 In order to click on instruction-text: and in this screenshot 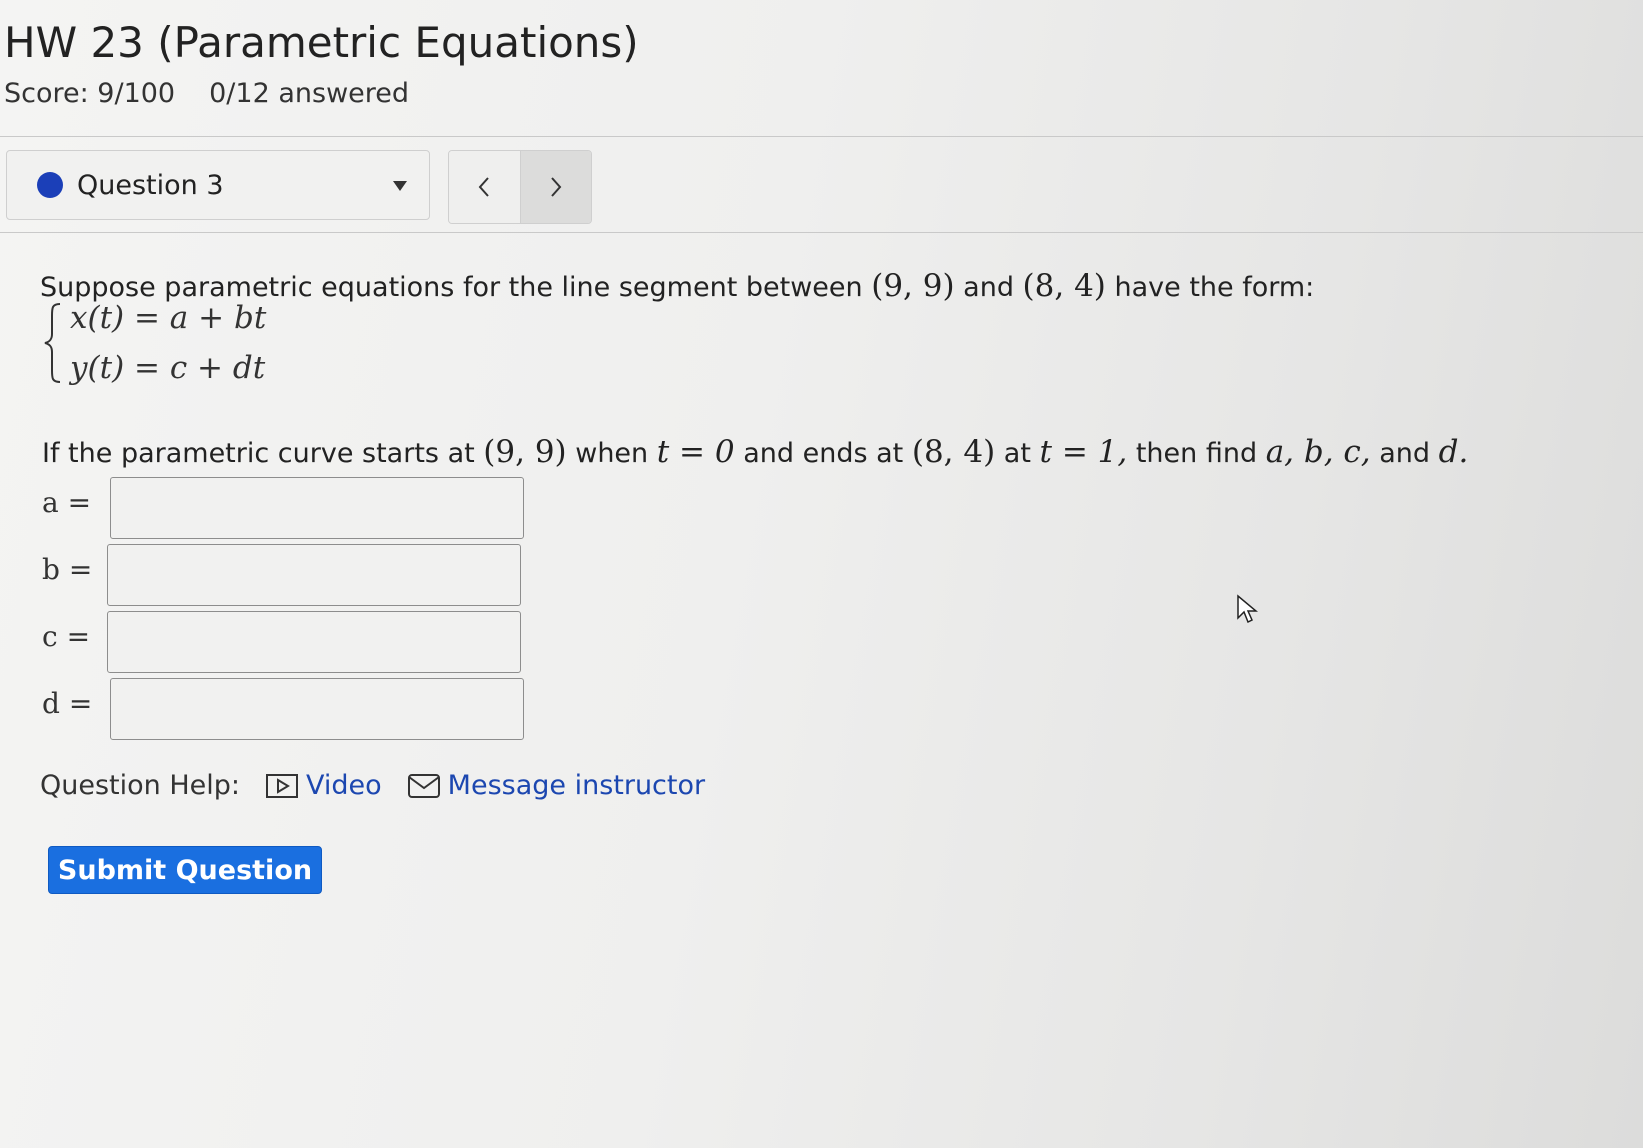, I will do `click(1405, 453)`.